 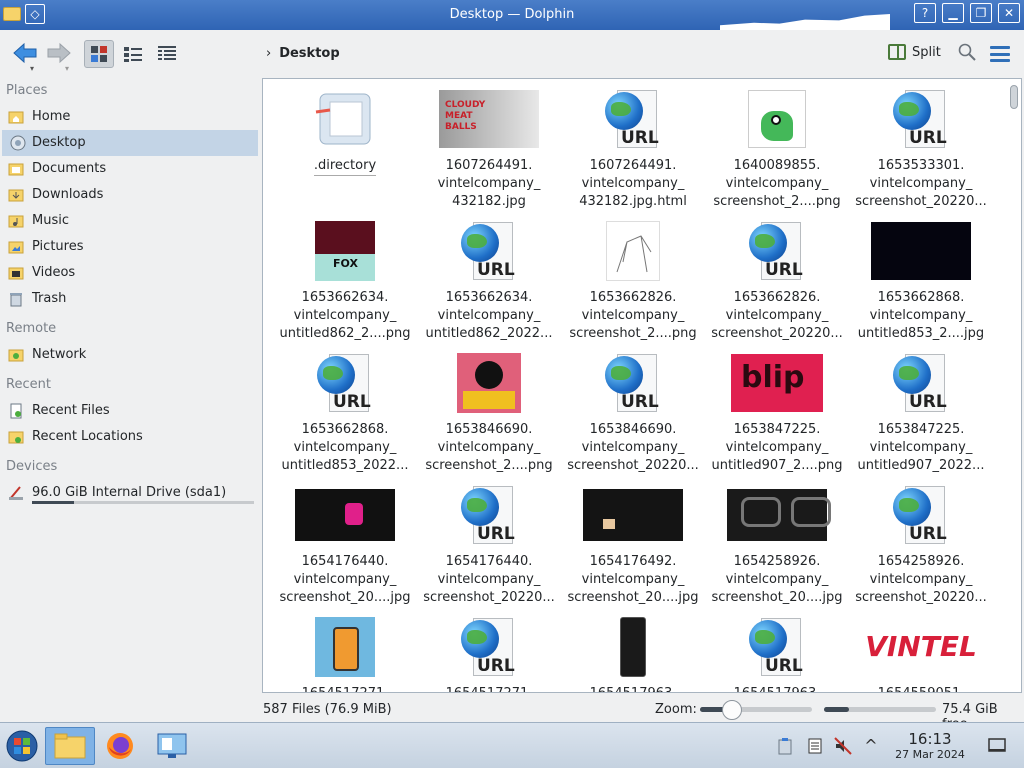 I want to click on sidebar-item-label: Pictures, so click(x=58, y=246).